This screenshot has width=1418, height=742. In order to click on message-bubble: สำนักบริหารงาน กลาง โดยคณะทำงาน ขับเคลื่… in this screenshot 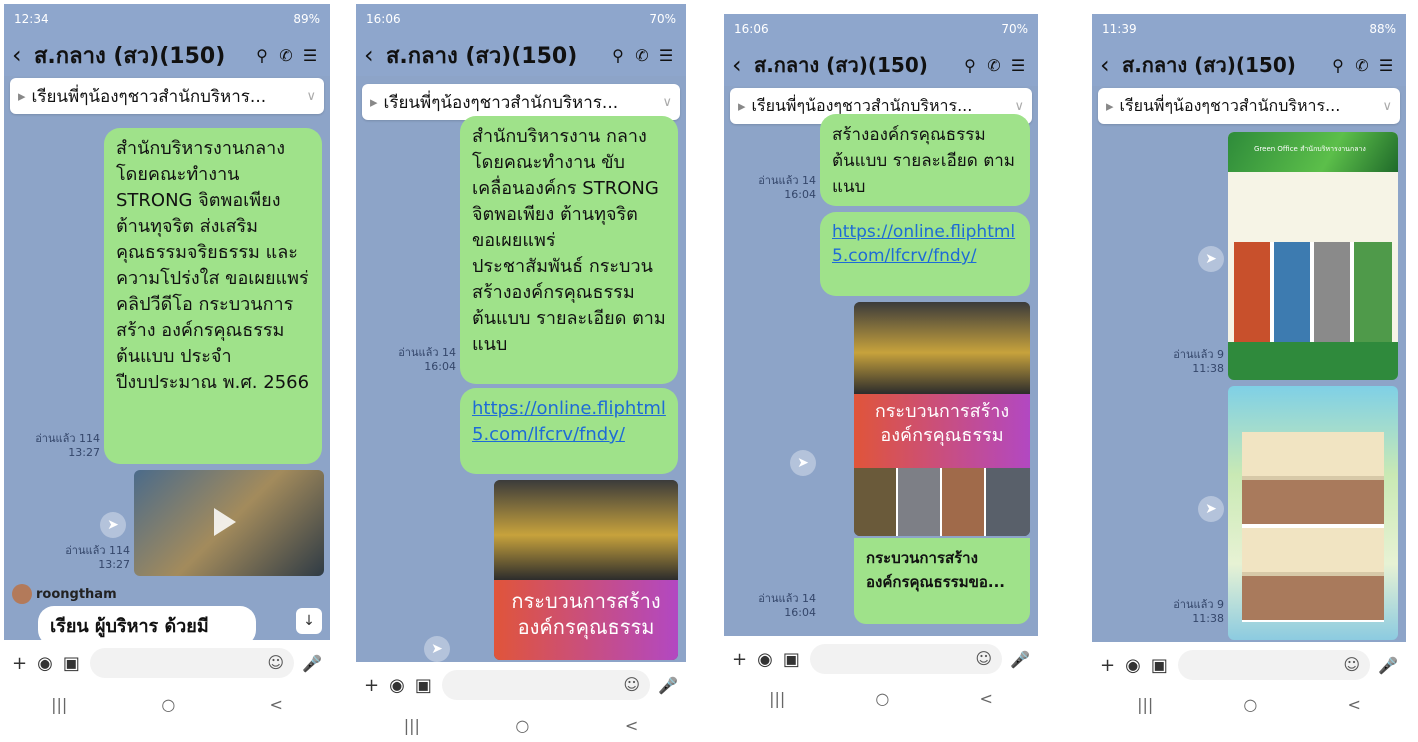, I will do `click(569, 250)`.